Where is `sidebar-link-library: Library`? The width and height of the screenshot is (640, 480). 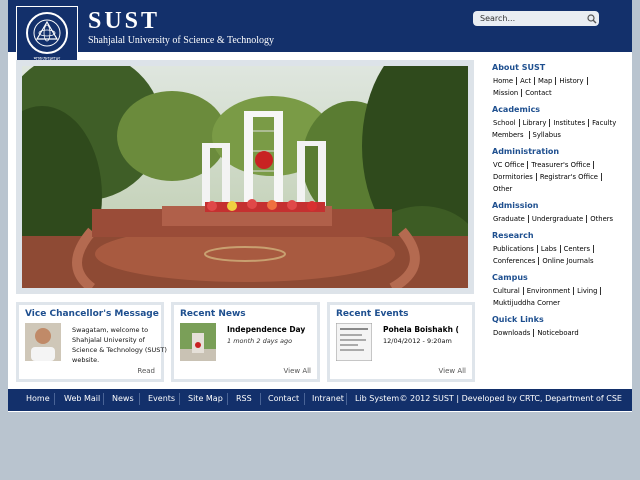
sidebar-link-library: Library is located at coordinates (536, 123).